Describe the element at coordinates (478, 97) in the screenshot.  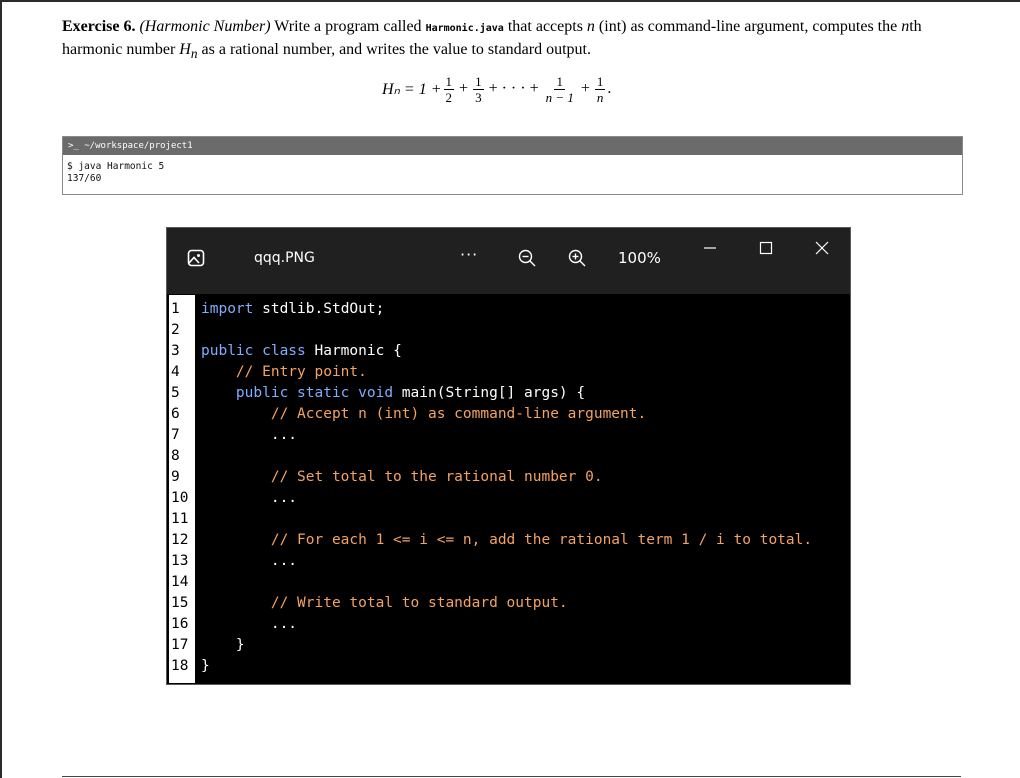
I see `formula-term-3-den: 3` at that location.